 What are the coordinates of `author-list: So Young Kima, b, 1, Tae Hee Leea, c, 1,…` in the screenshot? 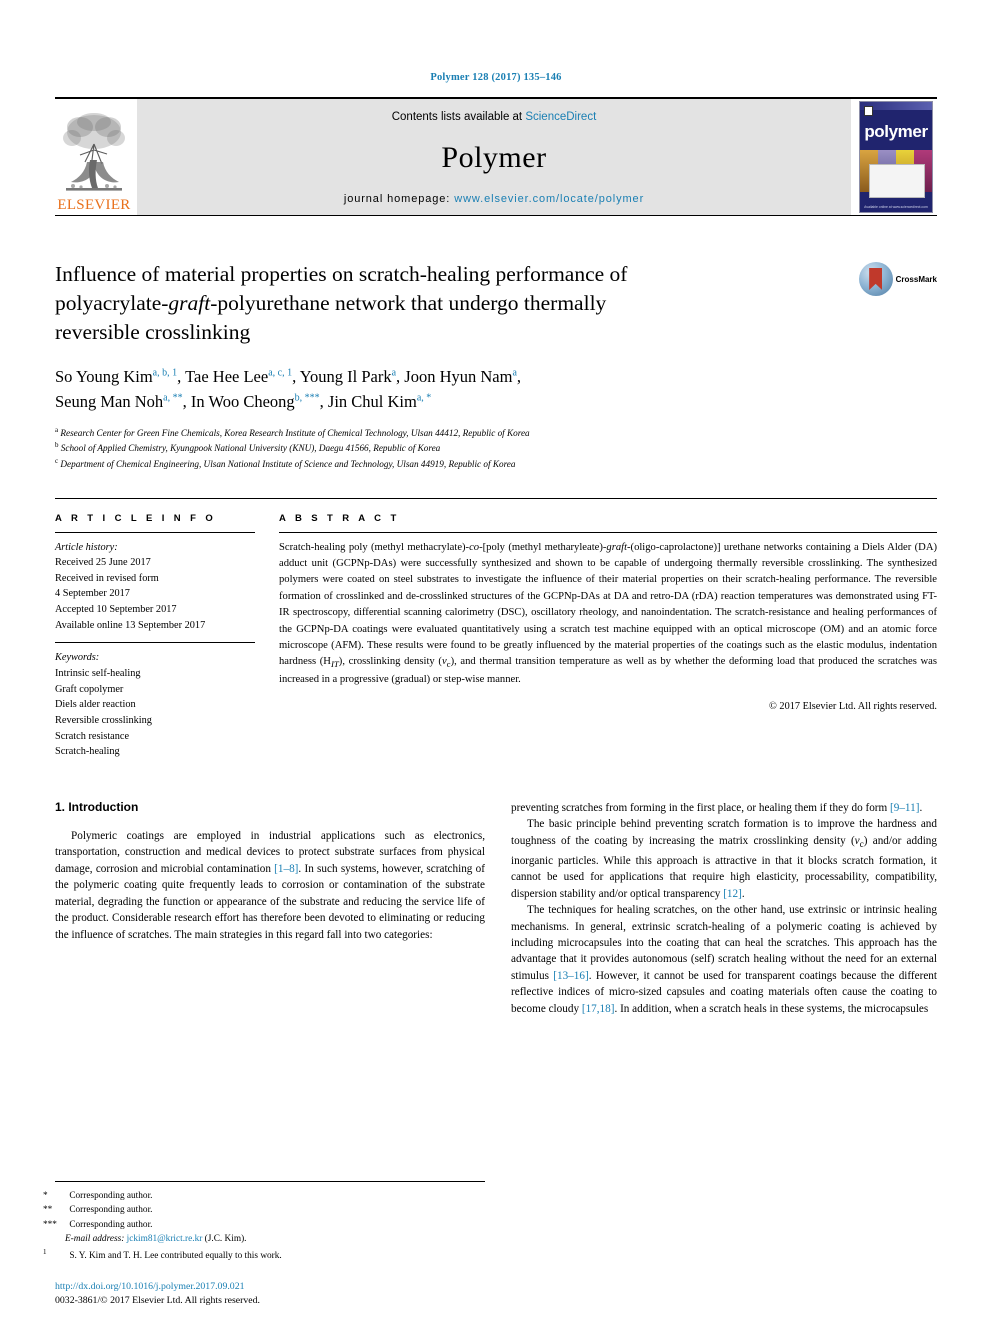 It's located at (496, 390).